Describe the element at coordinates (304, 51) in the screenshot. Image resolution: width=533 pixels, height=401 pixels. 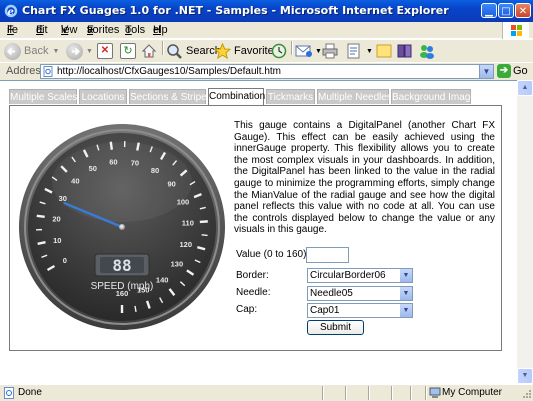
I see `mail-icon` at that location.